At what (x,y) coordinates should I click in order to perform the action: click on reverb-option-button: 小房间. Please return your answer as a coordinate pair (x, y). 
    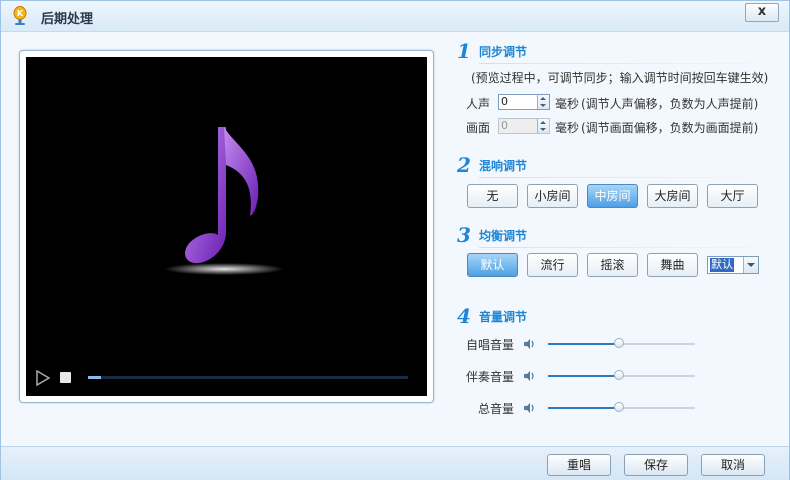
    Looking at the image, I should click on (552, 196).